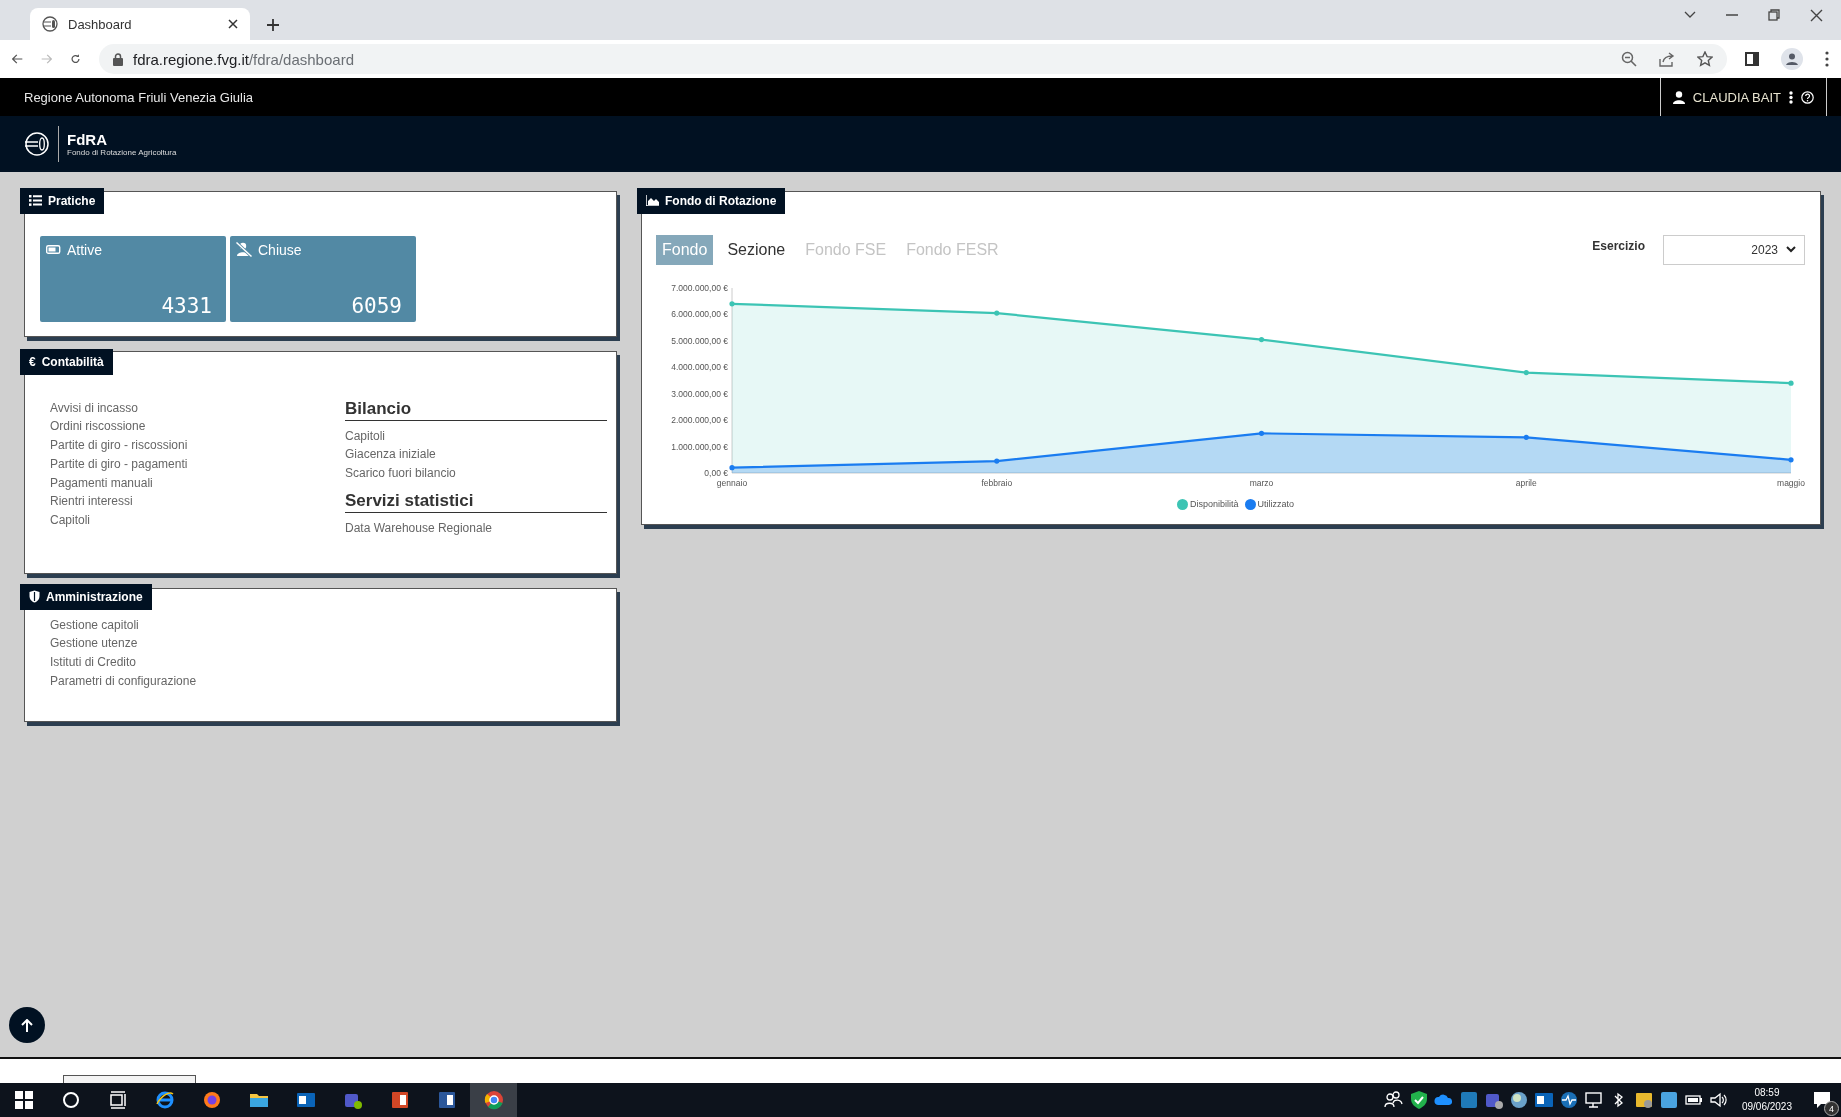 Image resolution: width=1841 pixels, height=1117 pixels. I want to click on browser-tab: Dashboard, so click(140, 24).